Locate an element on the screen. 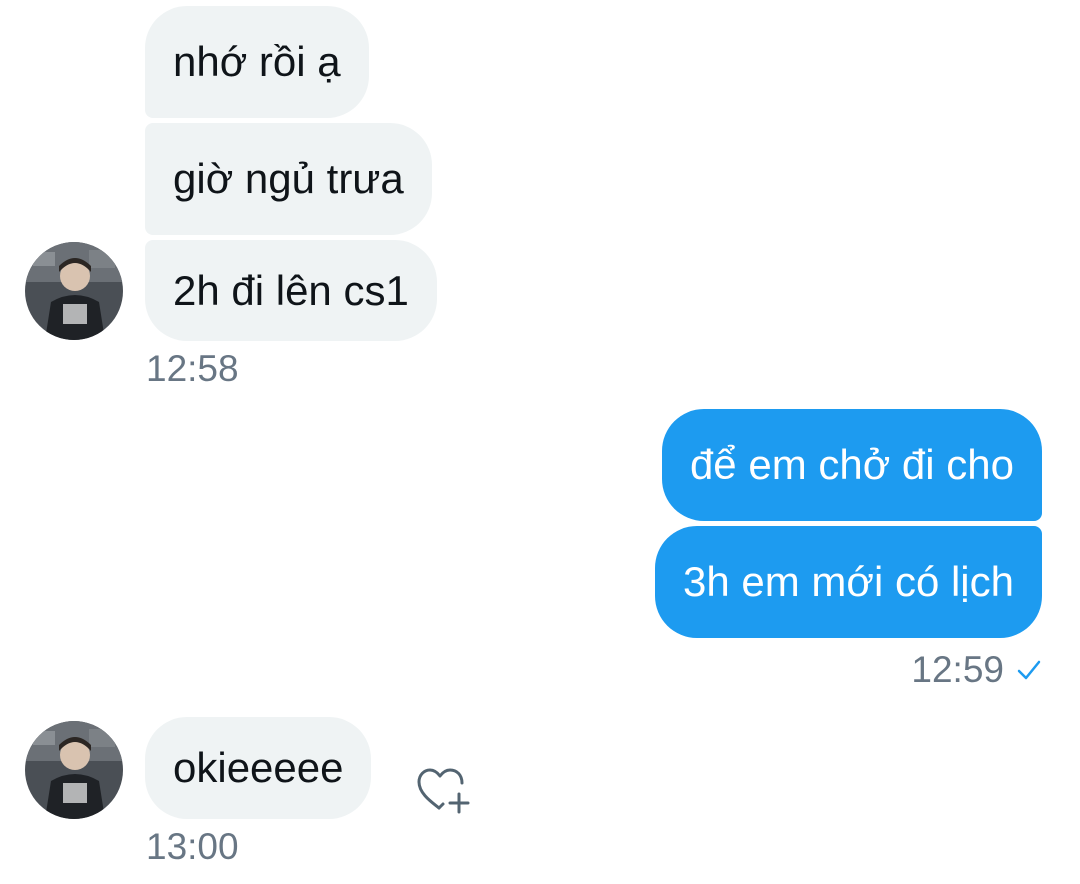 Image resolution: width=1080 pixels, height=884 pixels. message-bubble-incoming: 2h đi lên cs1 is located at coordinates (291, 290).